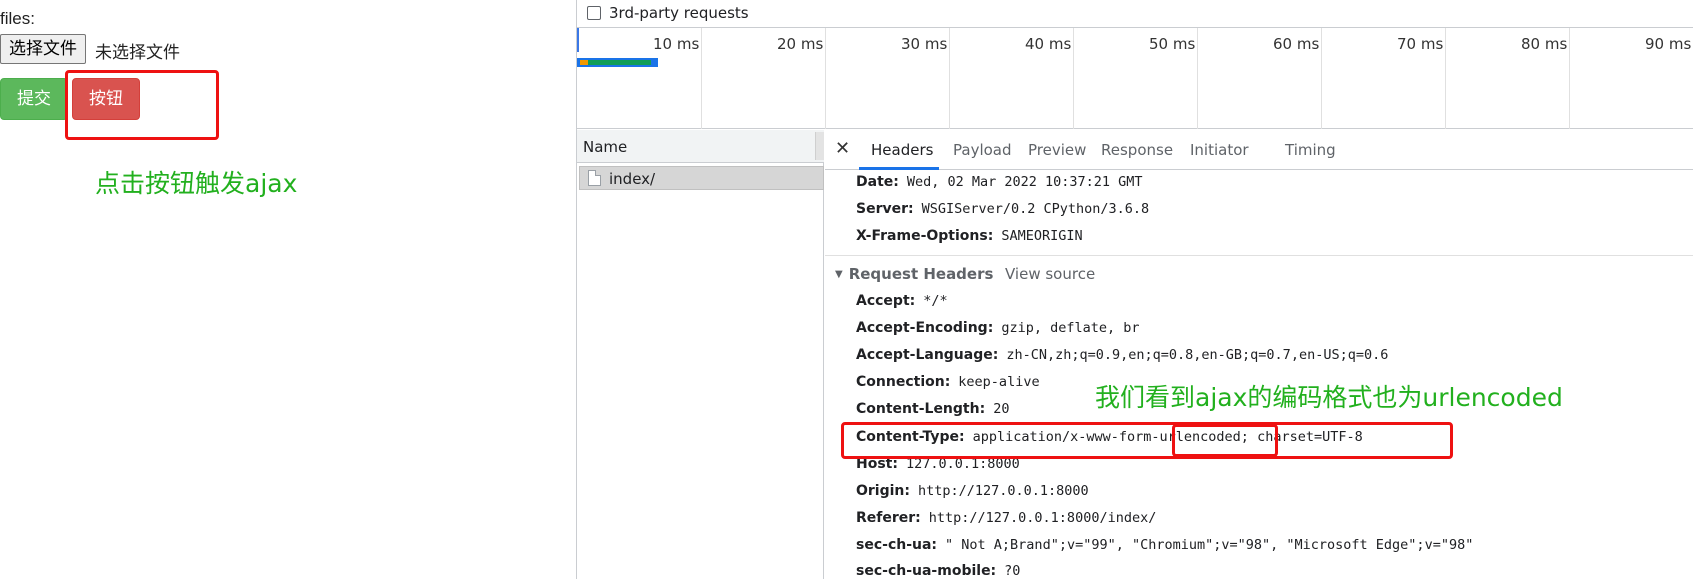 The width and height of the screenshot is (1693, 579). I want to click on timeline-tick-label: 10 ms, so click(676, 44).